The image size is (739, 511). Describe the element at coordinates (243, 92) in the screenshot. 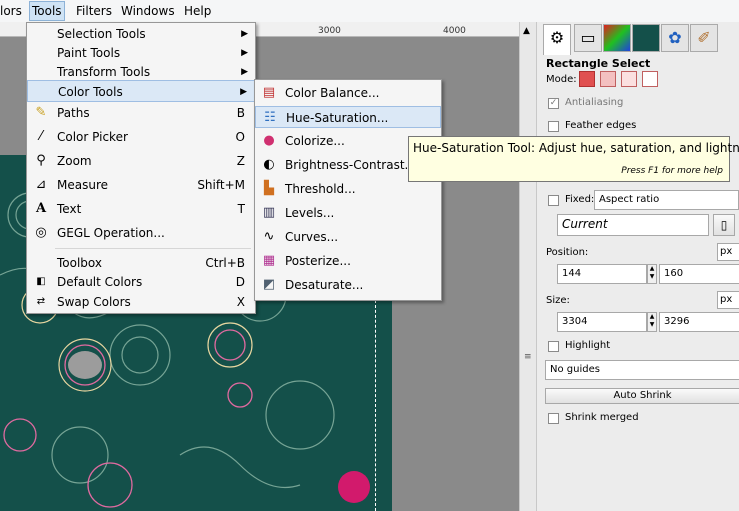

I see `submenu-arrow-icon: ▶` at that location.